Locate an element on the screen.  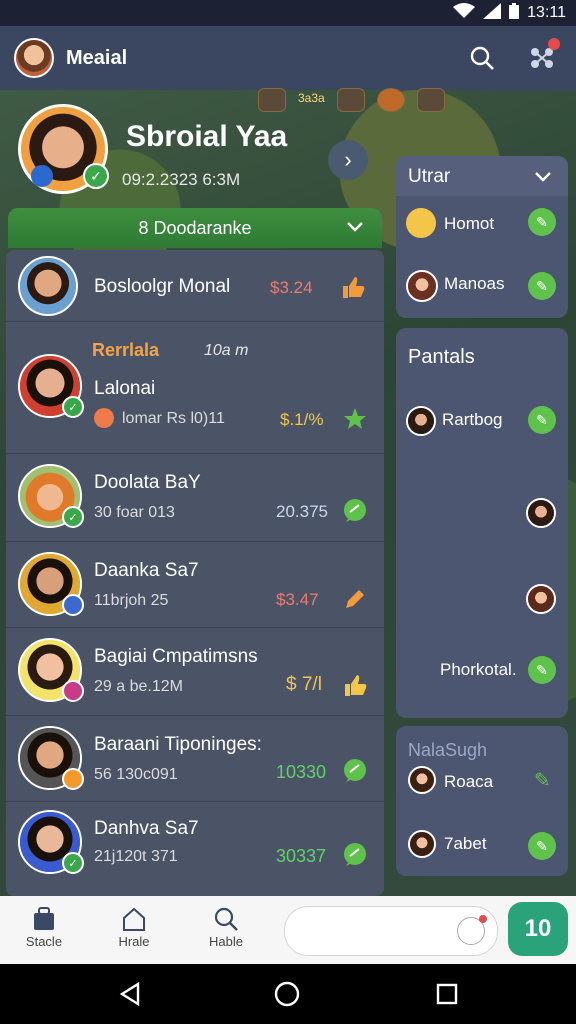
nav-label: Hrale is located at coordinates (134, 941).